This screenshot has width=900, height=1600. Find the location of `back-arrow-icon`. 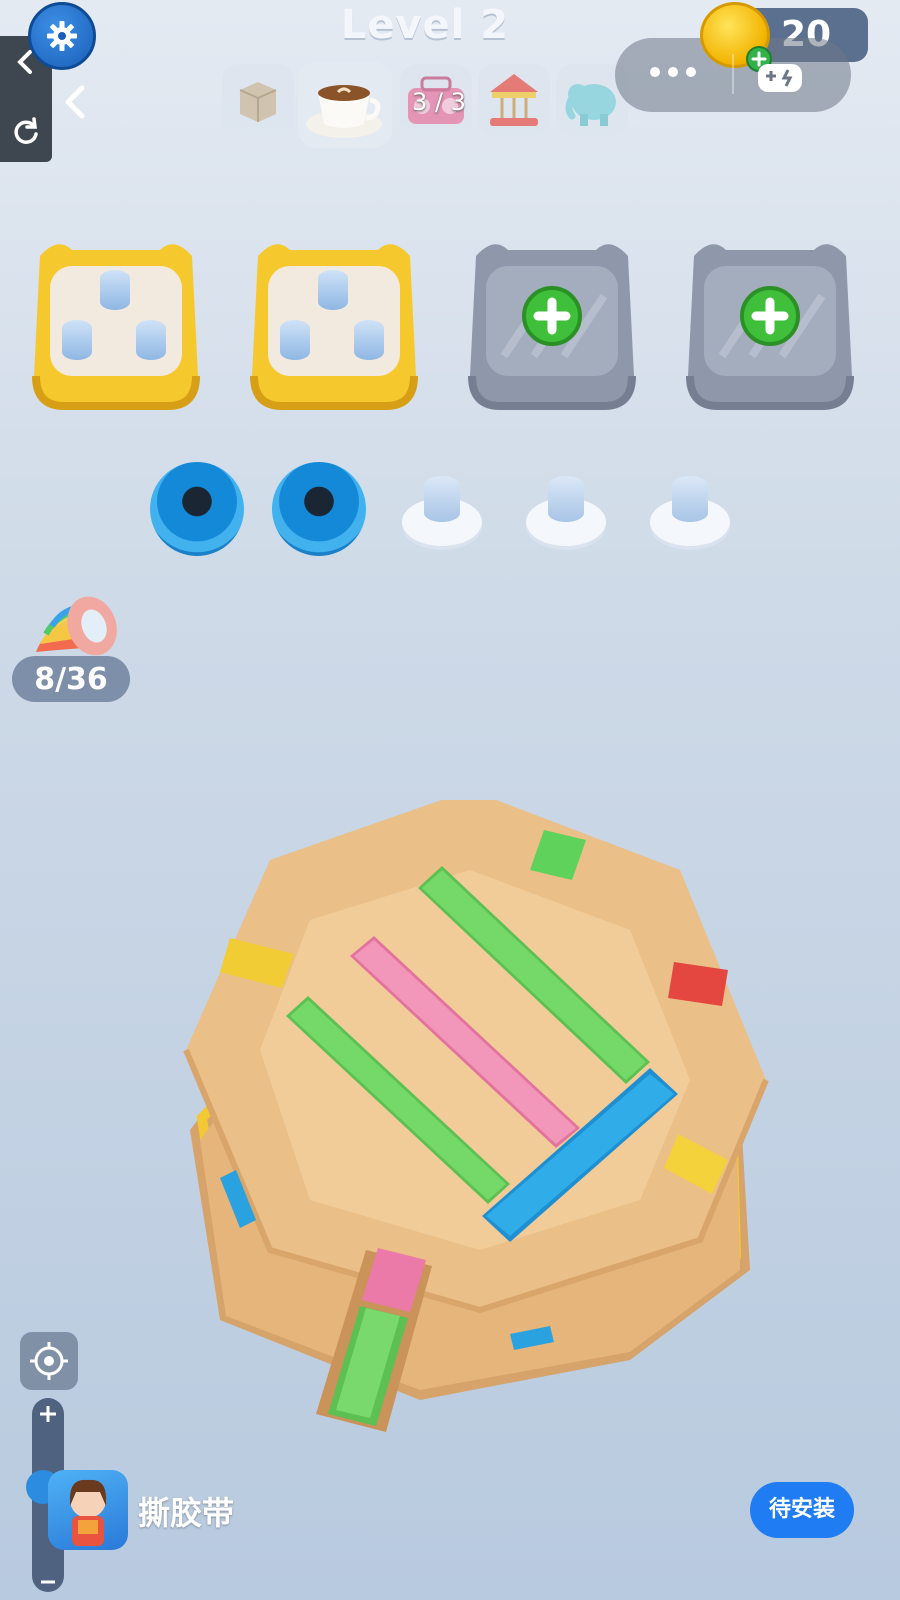

back-arrow-icon is located at coordinates (75, 102).